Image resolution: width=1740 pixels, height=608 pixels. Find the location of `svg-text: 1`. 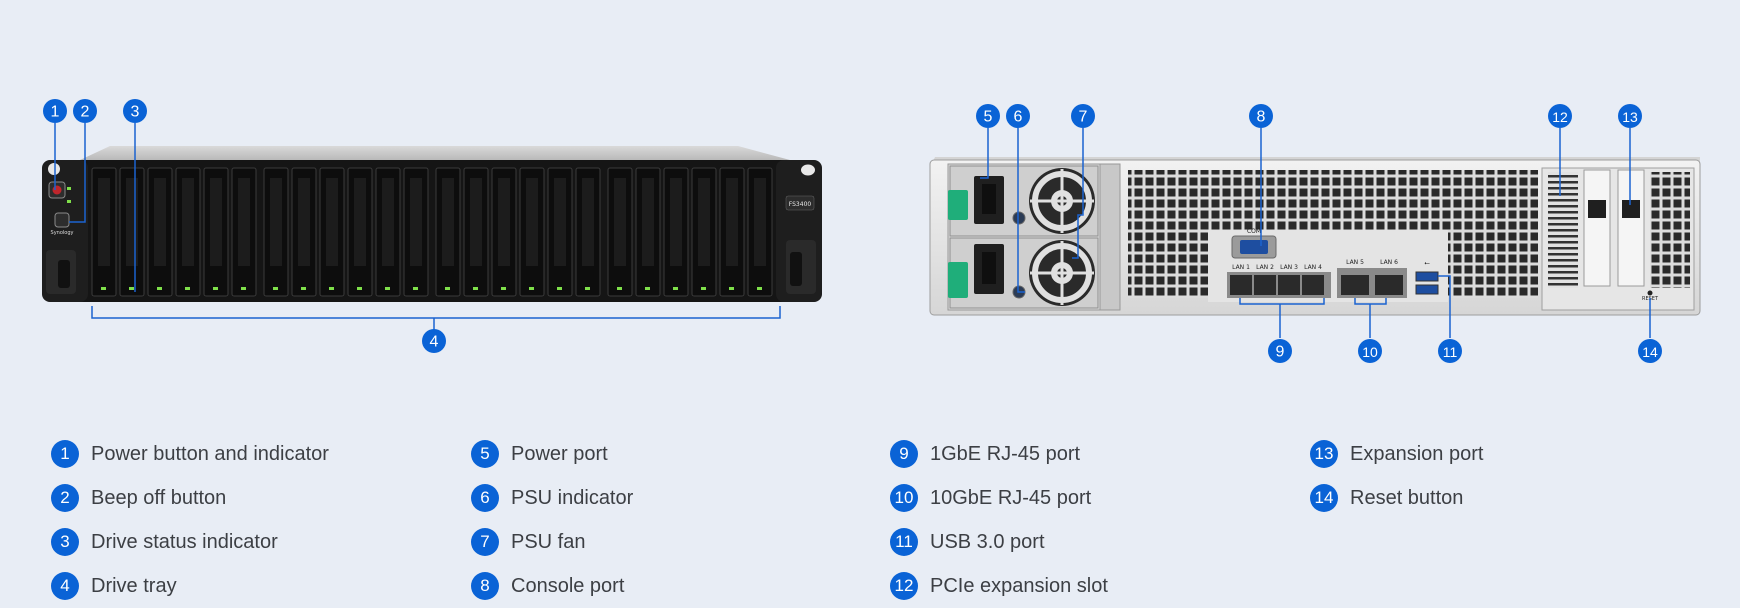

svg-text: 1 is located at coordinates (55, 112).